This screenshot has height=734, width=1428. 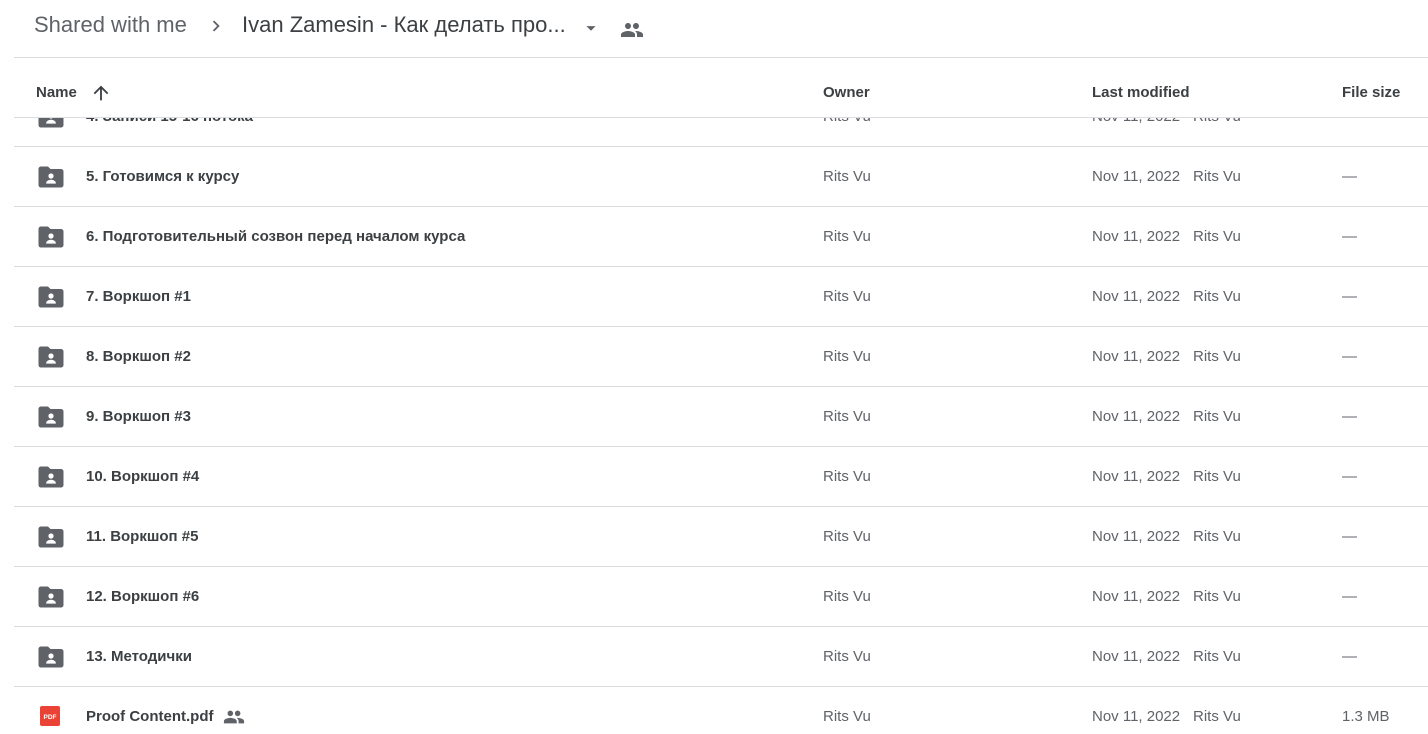 I want to click on file-name: 8. Воркшоп #2, so click(x=138, y=356).